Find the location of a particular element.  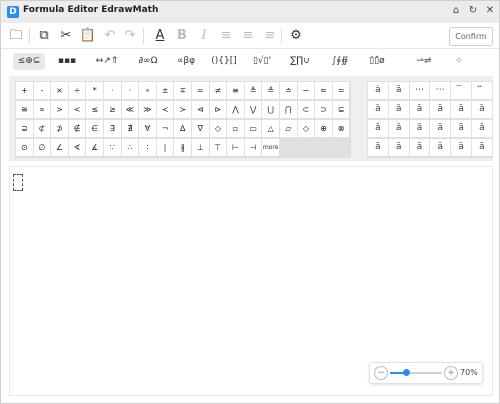

tab-spaces: ▪▪▪ is located at coordinates (67, 61).